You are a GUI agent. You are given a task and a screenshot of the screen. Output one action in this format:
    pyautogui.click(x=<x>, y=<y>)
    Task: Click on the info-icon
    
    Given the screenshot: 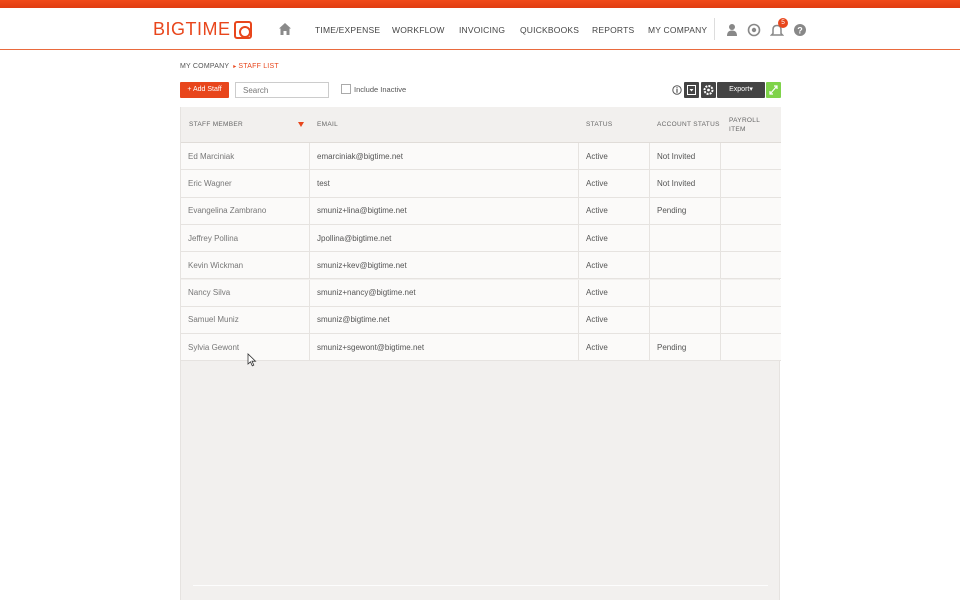 What is the action you would take?
    pyautogui.click(x=677, y=90)
    